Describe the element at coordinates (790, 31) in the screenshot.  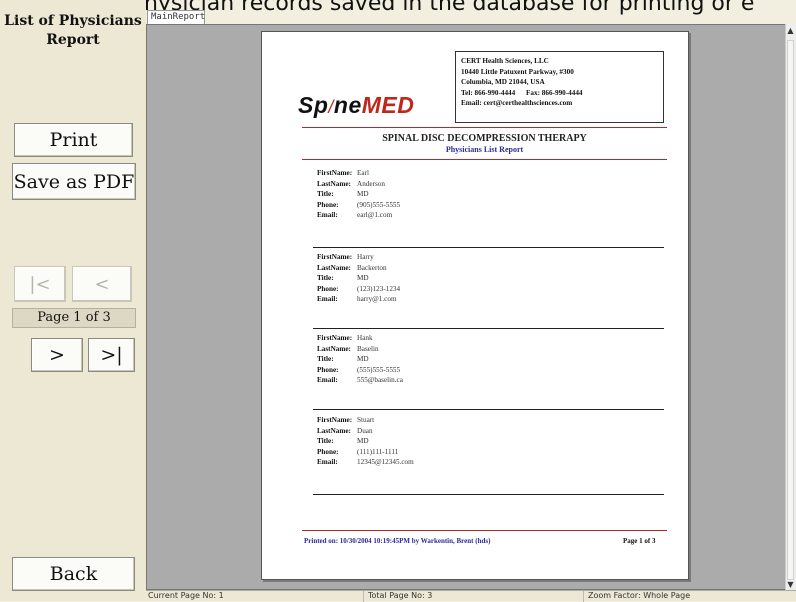
I see `scroll-up-icon: ▲` at that location.